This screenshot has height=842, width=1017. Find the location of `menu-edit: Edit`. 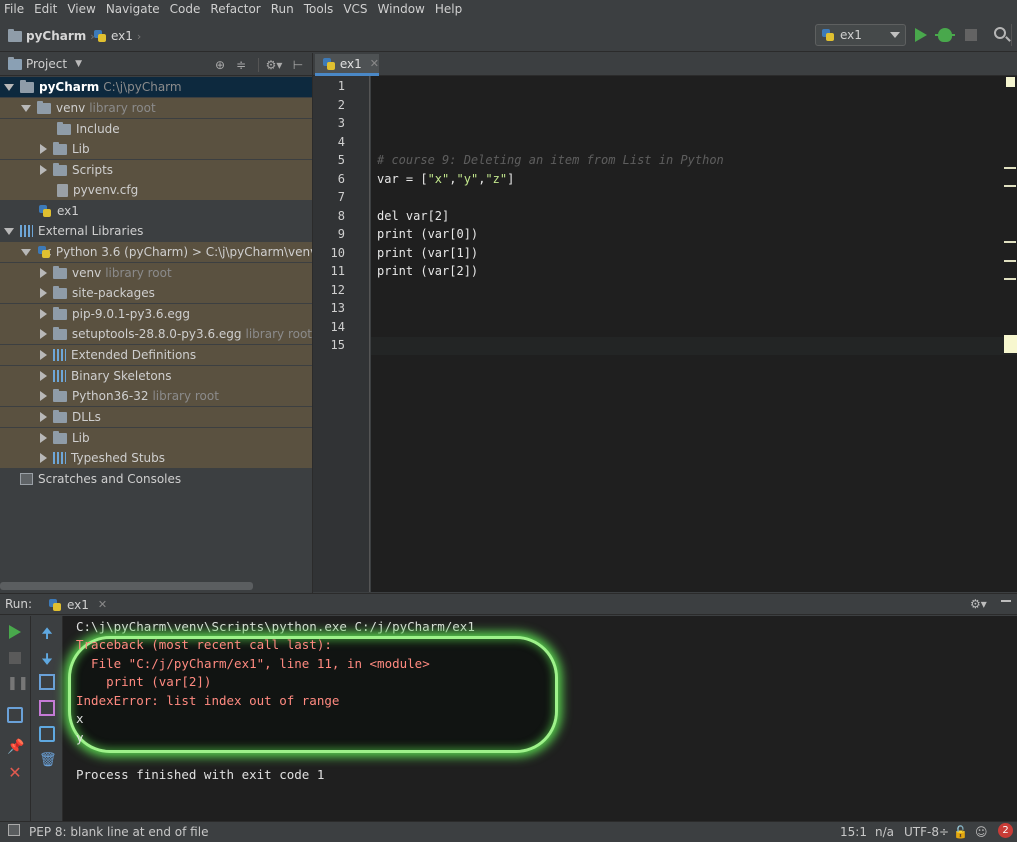

menu-edit: Edit is located at coordinates (45, 9).